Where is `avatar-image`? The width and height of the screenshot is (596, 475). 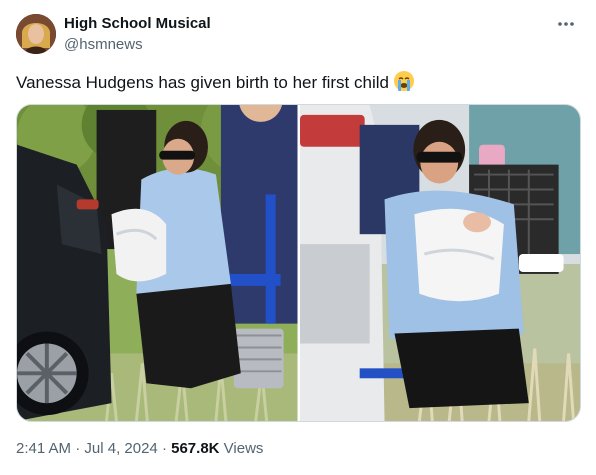 avatar-image is located at coordinates (36, 34).